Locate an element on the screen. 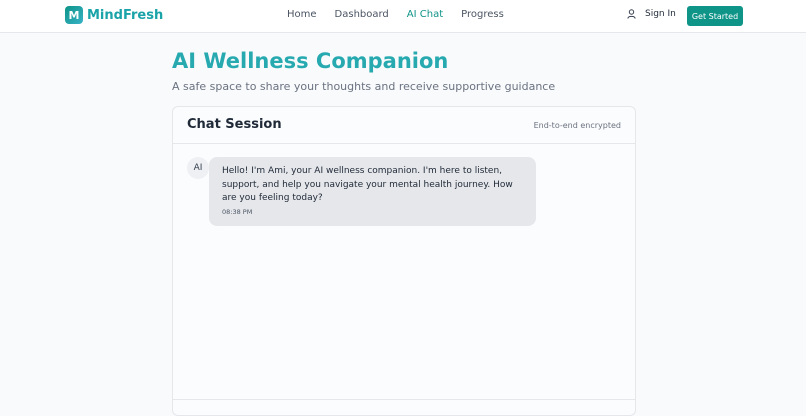 This screenshot has width=806, height=416. main-nav: Home Dashboard AI Chat Progress is located at coordinates (404, 14).